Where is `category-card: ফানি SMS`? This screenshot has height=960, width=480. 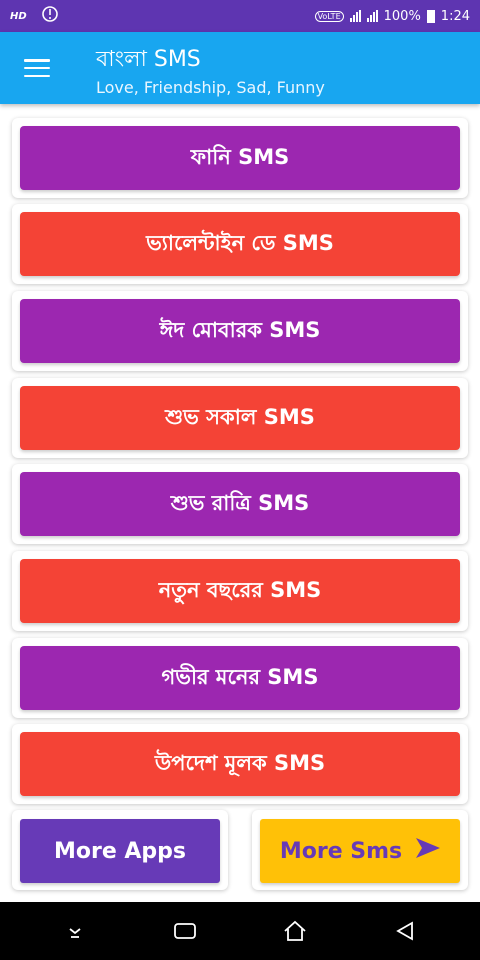 category-card: ফানি SMS is located at coordinates (240, 158).